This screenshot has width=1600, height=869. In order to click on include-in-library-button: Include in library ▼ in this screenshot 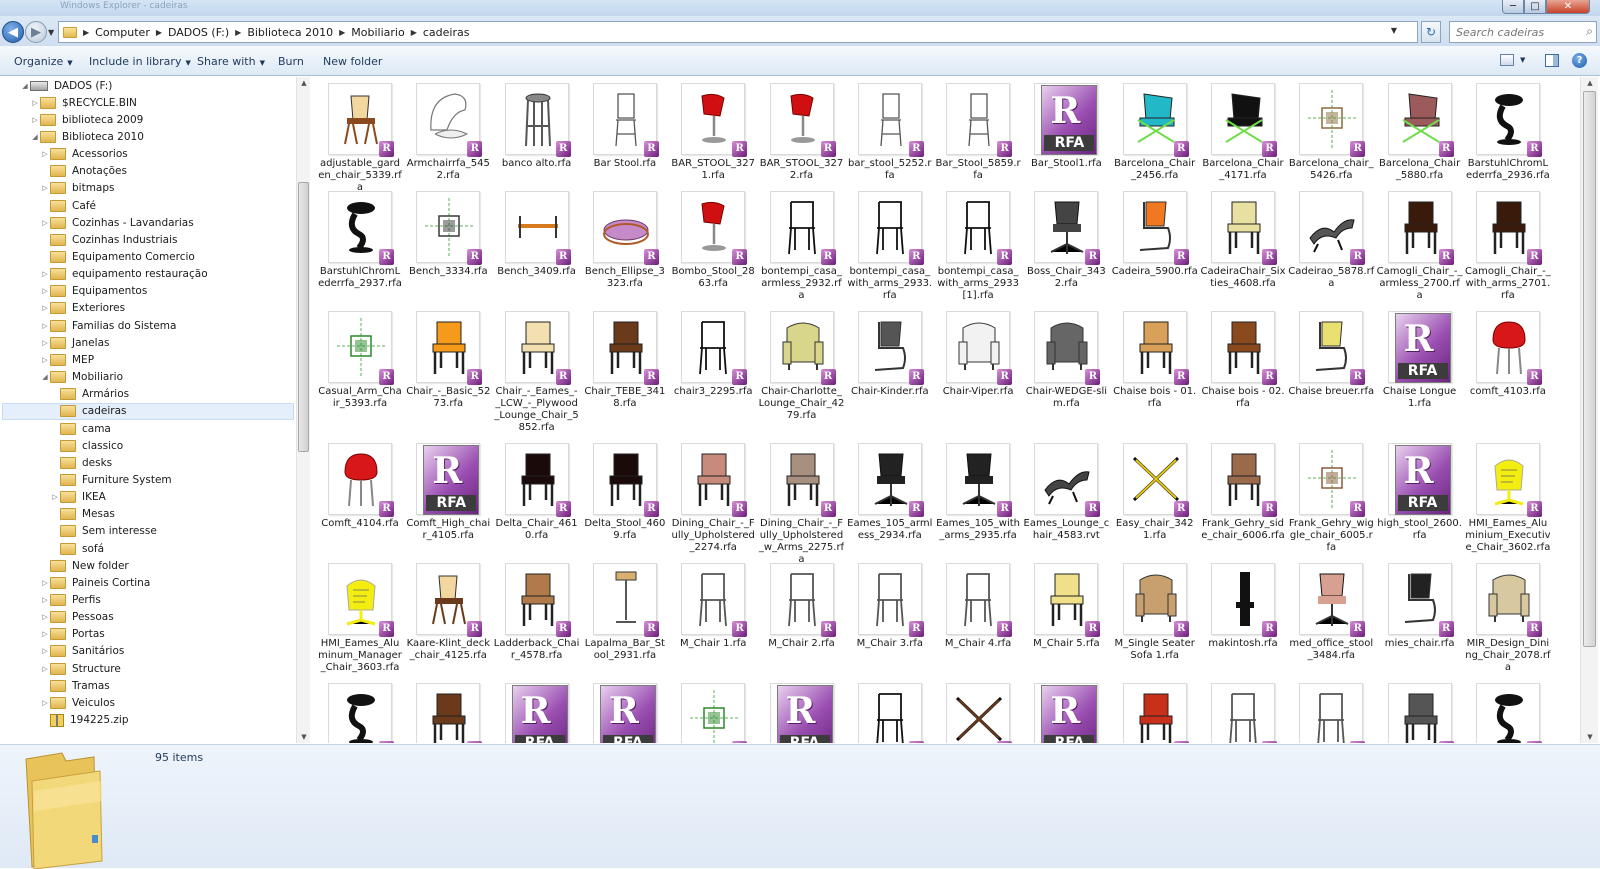, I will do `click(140, 61)`.